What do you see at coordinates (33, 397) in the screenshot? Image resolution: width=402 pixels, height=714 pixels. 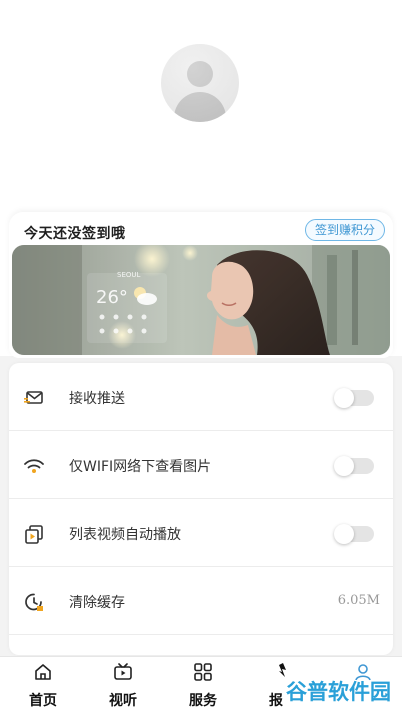 I see `envelope-icon` at bounding box center [33, 397].